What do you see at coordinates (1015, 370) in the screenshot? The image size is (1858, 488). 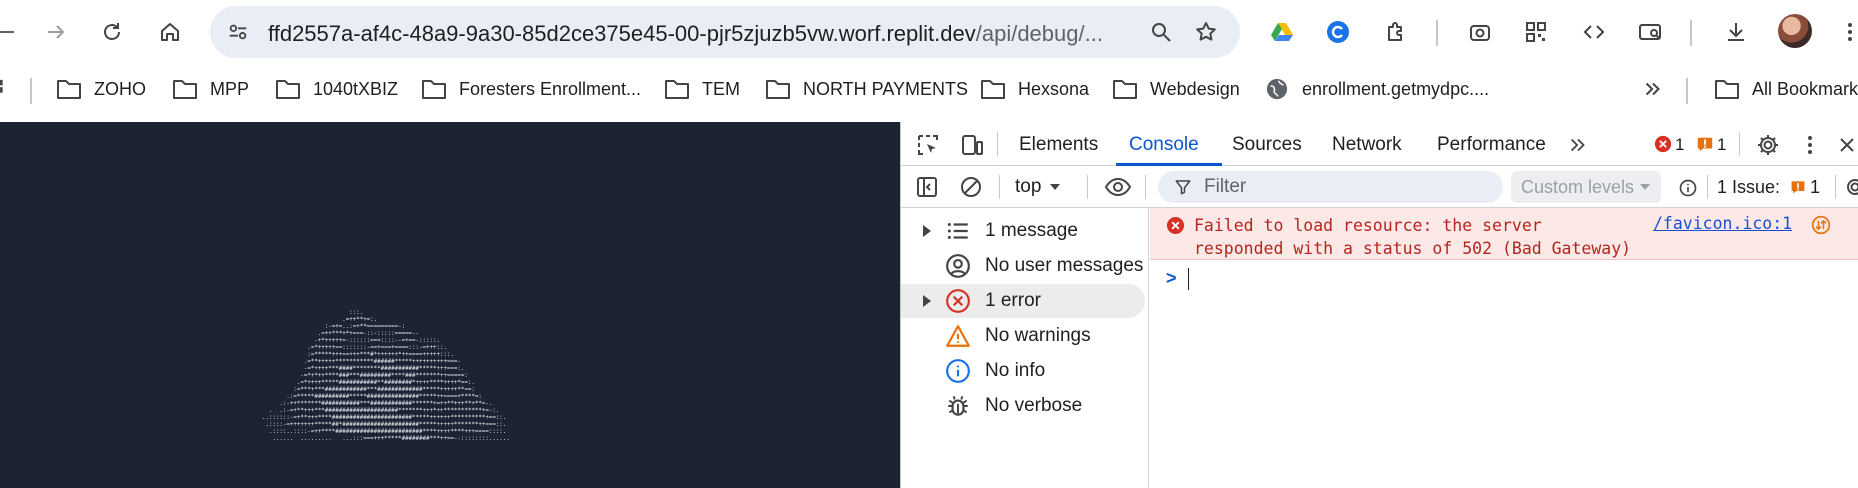 I see `sidebar-item-label: No info` at bounding box center [1015, 370].